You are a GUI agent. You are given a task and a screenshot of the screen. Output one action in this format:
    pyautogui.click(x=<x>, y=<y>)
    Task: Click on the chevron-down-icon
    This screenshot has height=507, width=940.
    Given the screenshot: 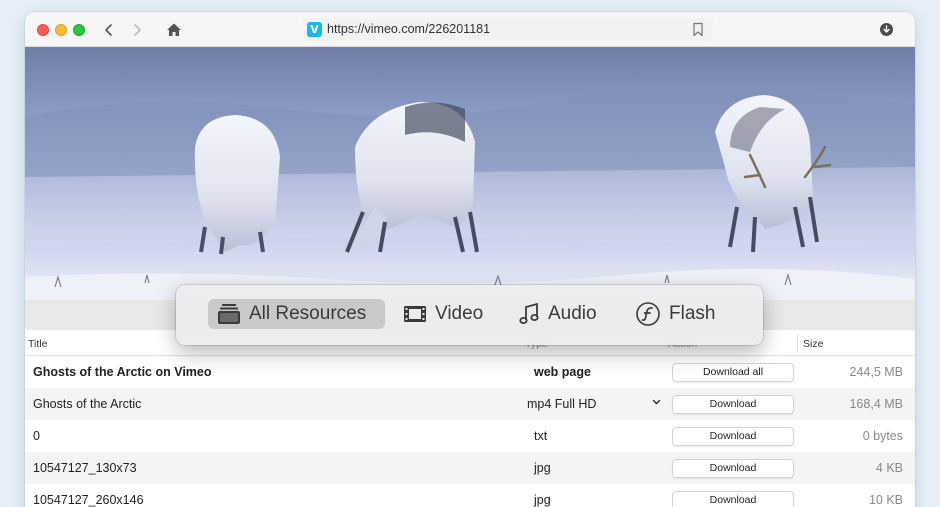 What is the action you would take?
    pyautogui.click(x=656, y=403)
    